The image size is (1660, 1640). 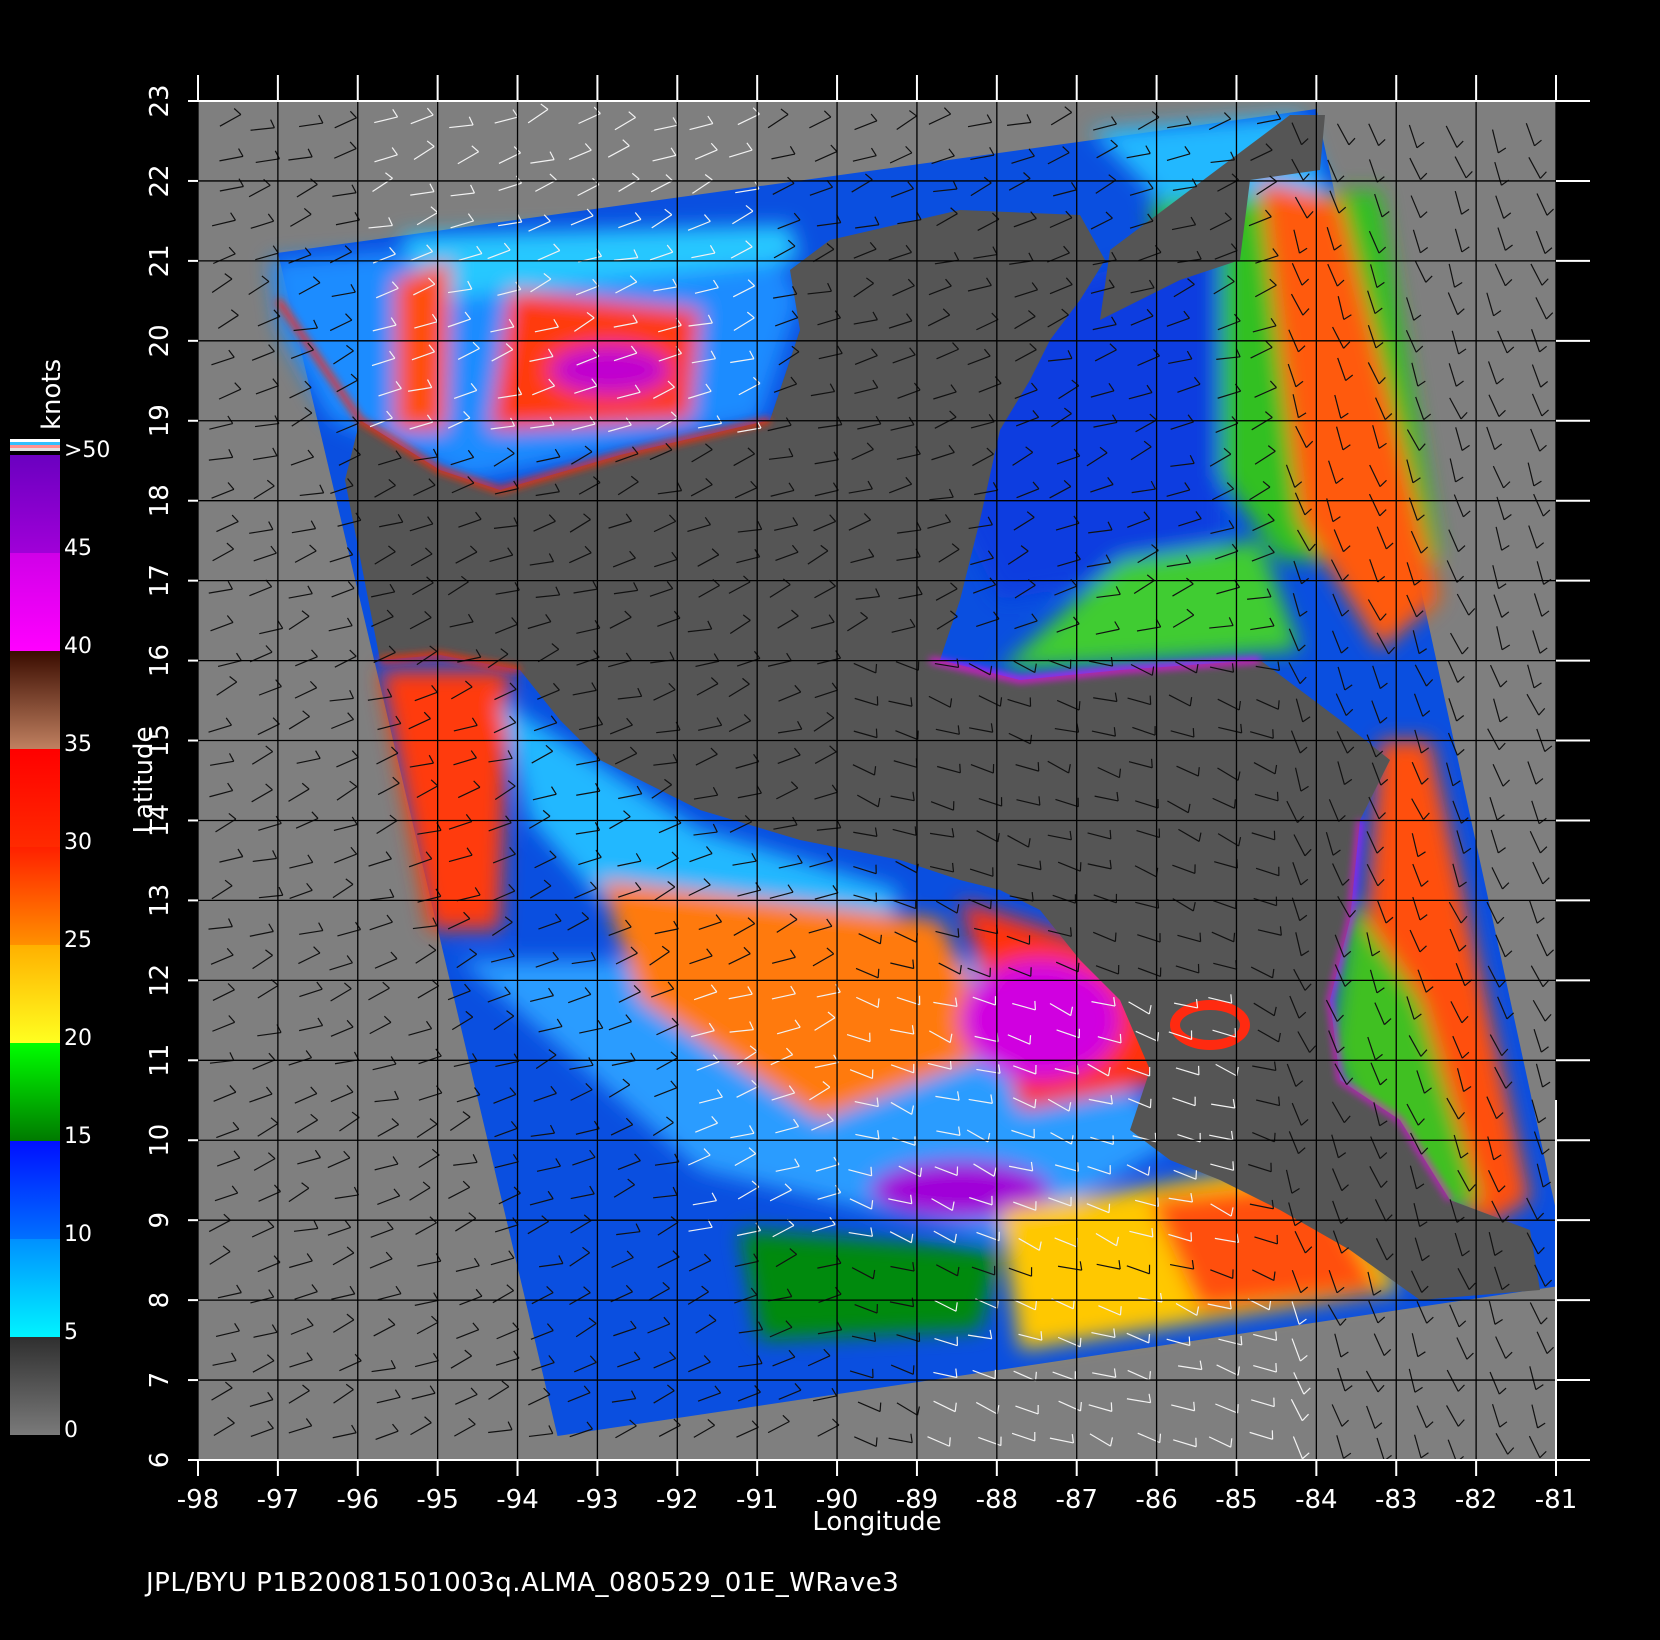 What do you see at coordinates (160, 980) in the screenshot?
I see `y-tick-label: 12` at bounding box center [160, 980].